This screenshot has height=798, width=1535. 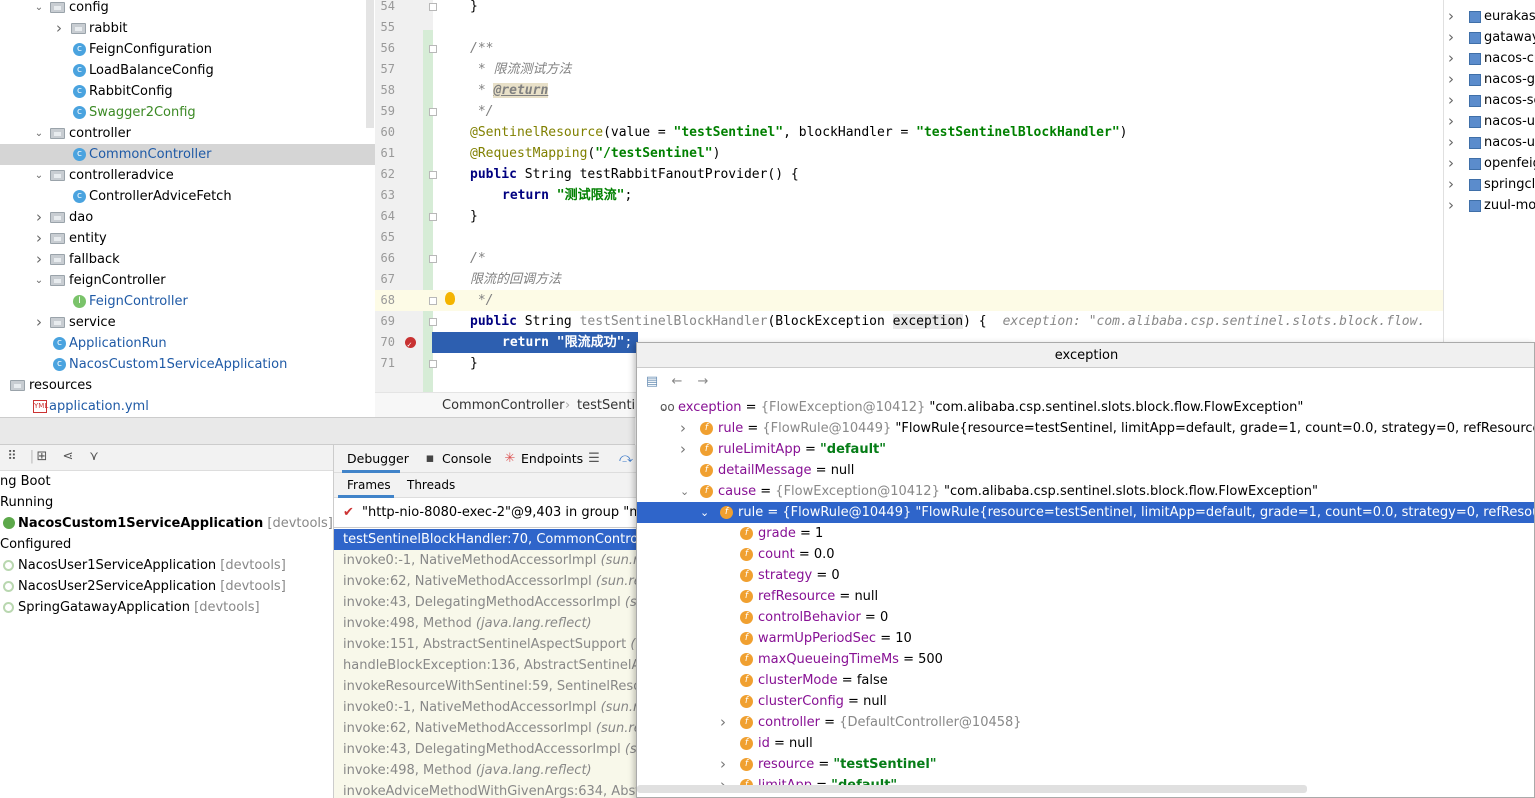 What do you see at coordinates (1489, 142) in the screenshot?
I see `module-item: › nacos-us` at bounding box center [1489, 142].